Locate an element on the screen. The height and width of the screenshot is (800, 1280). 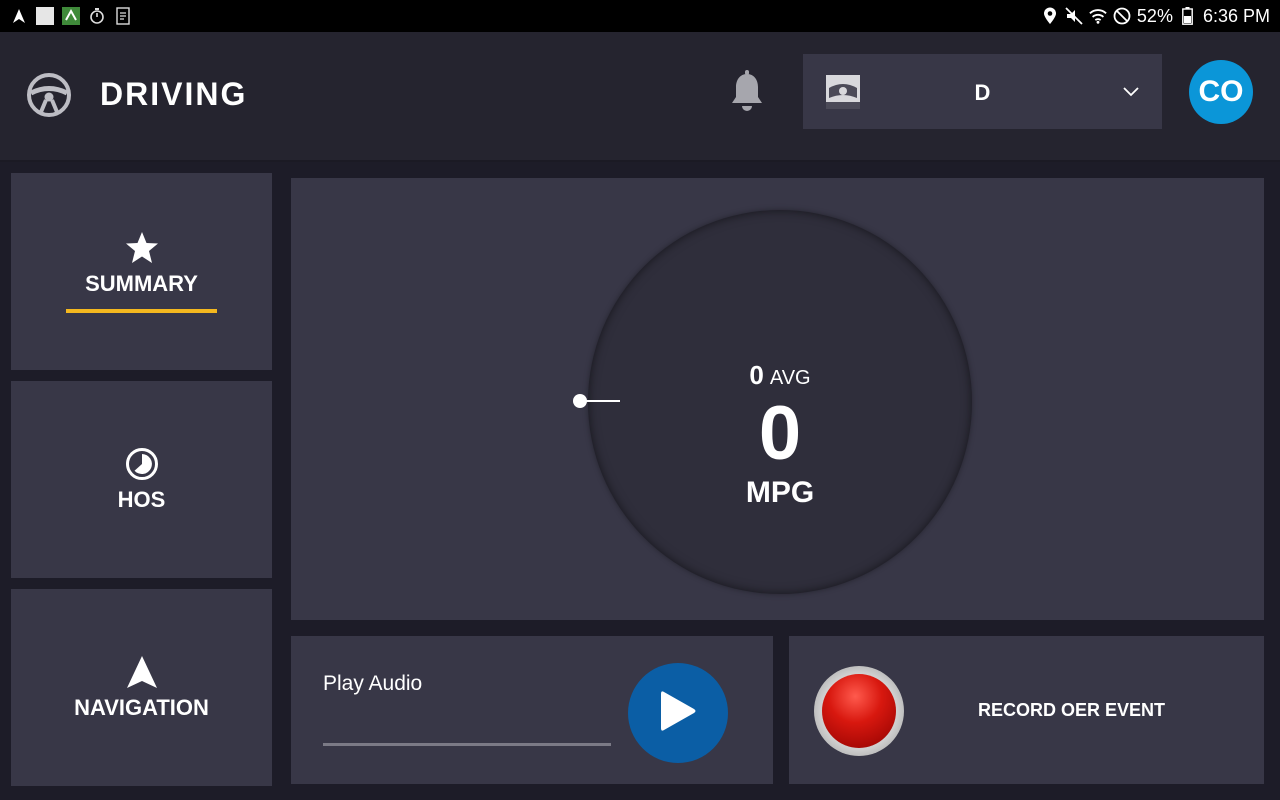
status-bar-notifications is located at coordinates (71, 16).